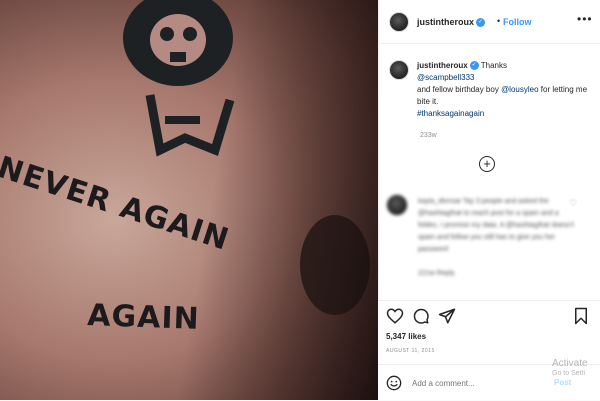 This screenshot has height=401, width=600. What do you see at coordinates (442, 65) in the screenshot?
I see `caption-username-text: justintheroux` at bounding box center [442, 65].